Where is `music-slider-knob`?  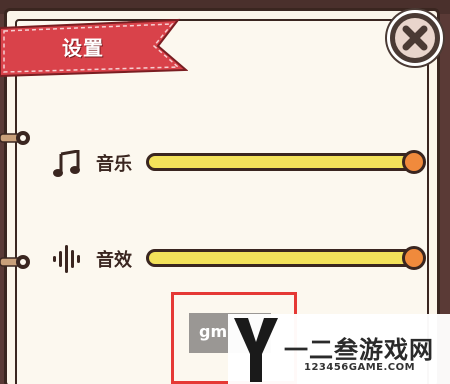 music-slider-knob is located at coordinates (414, 162).